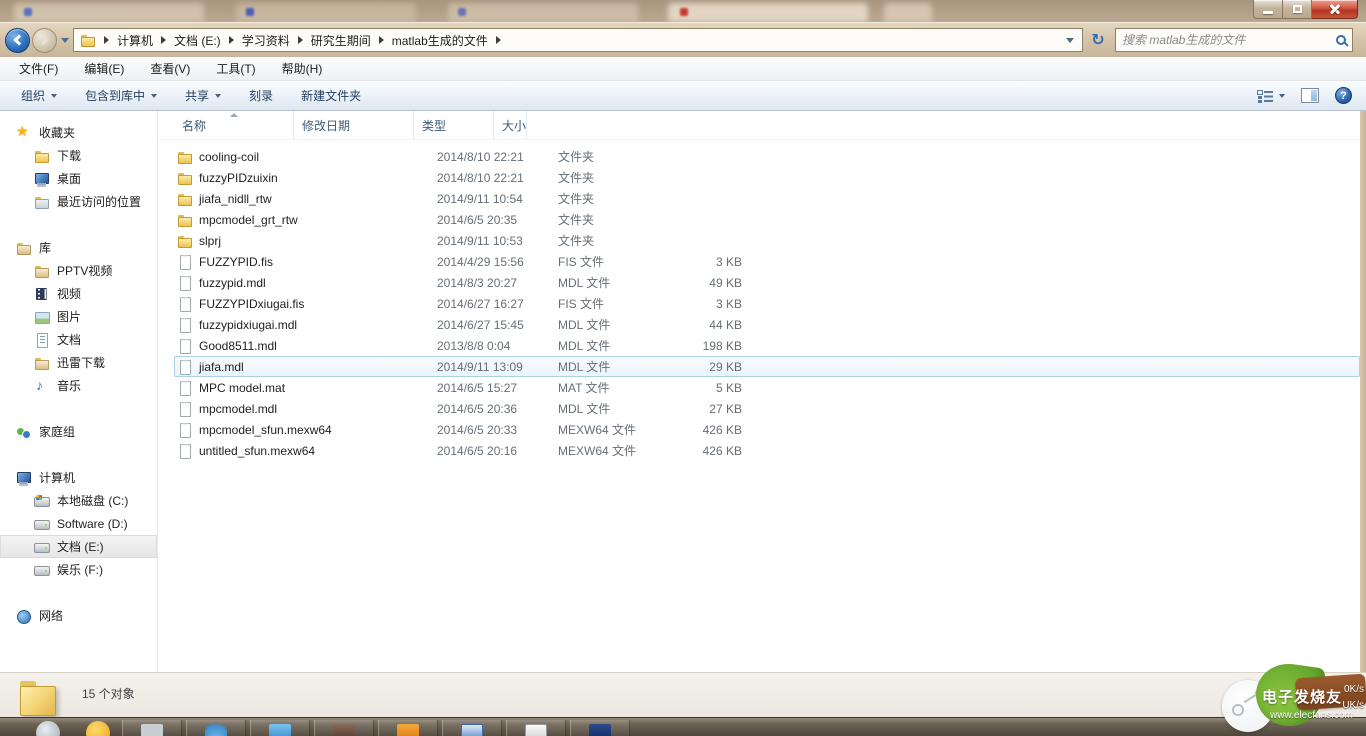 The image size is (1366, 736). I want to click on file-row: Good8511.mdl 2013/8/8 0:04 MDL 文件 198 KB, so click(767, 345).